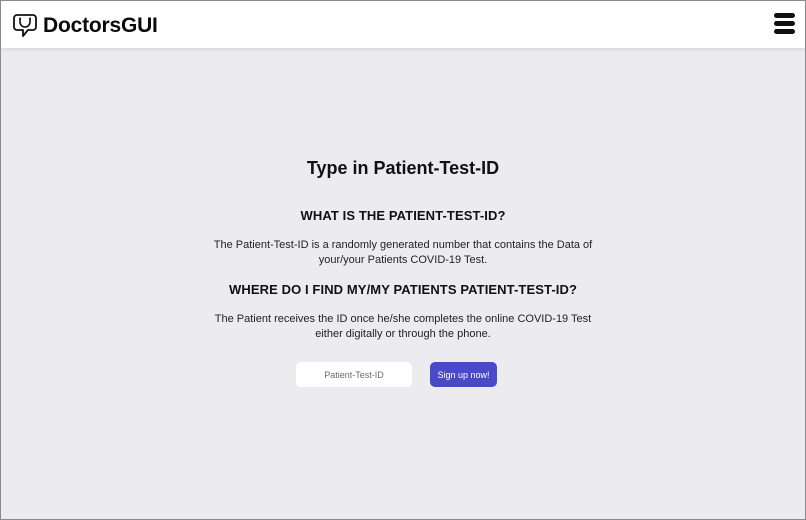 This screenshot has width=806, height=520. I want to click on menu-bar-top, so click(784, 15).